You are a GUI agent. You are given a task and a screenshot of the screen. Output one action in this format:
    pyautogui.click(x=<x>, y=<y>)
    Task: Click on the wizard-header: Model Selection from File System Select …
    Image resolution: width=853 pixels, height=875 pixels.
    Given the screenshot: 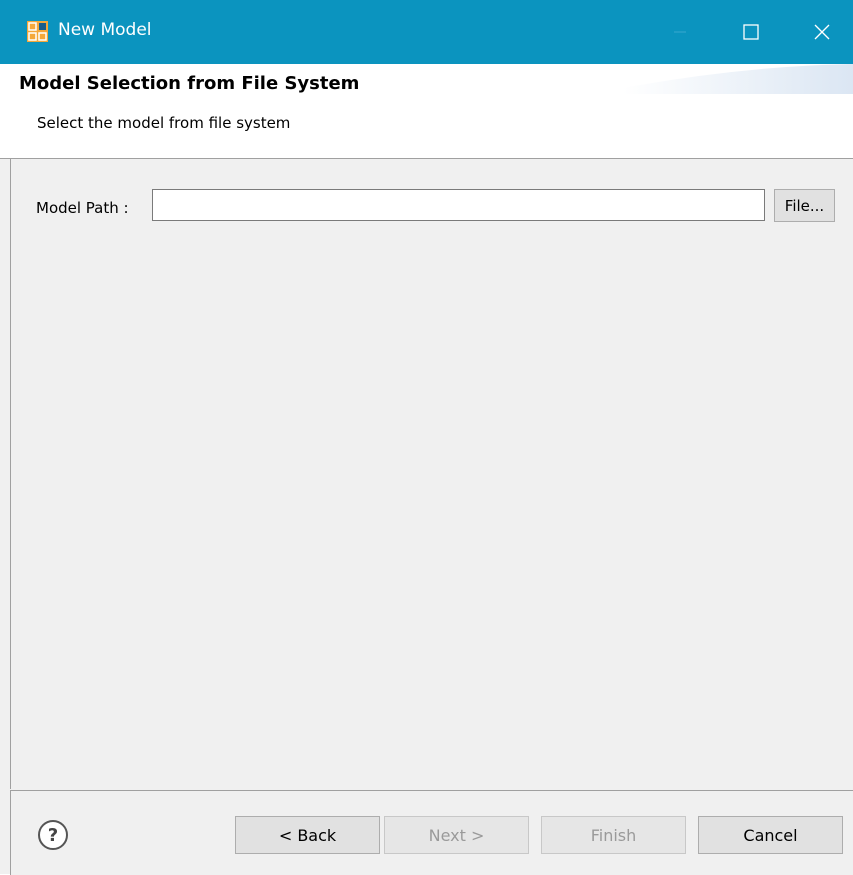 What is the action you would take?
    pyautogui.click(x=426, y=111)
    